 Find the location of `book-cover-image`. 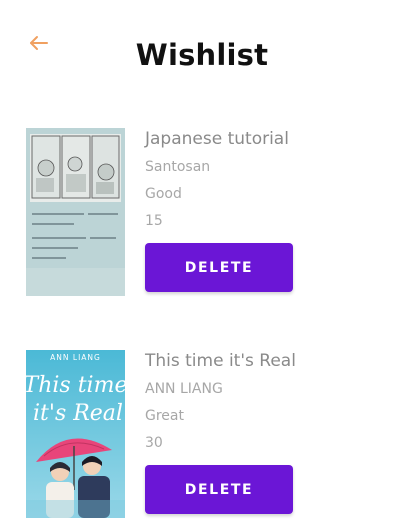

book-cover-image is located at coordinates (75, 212).